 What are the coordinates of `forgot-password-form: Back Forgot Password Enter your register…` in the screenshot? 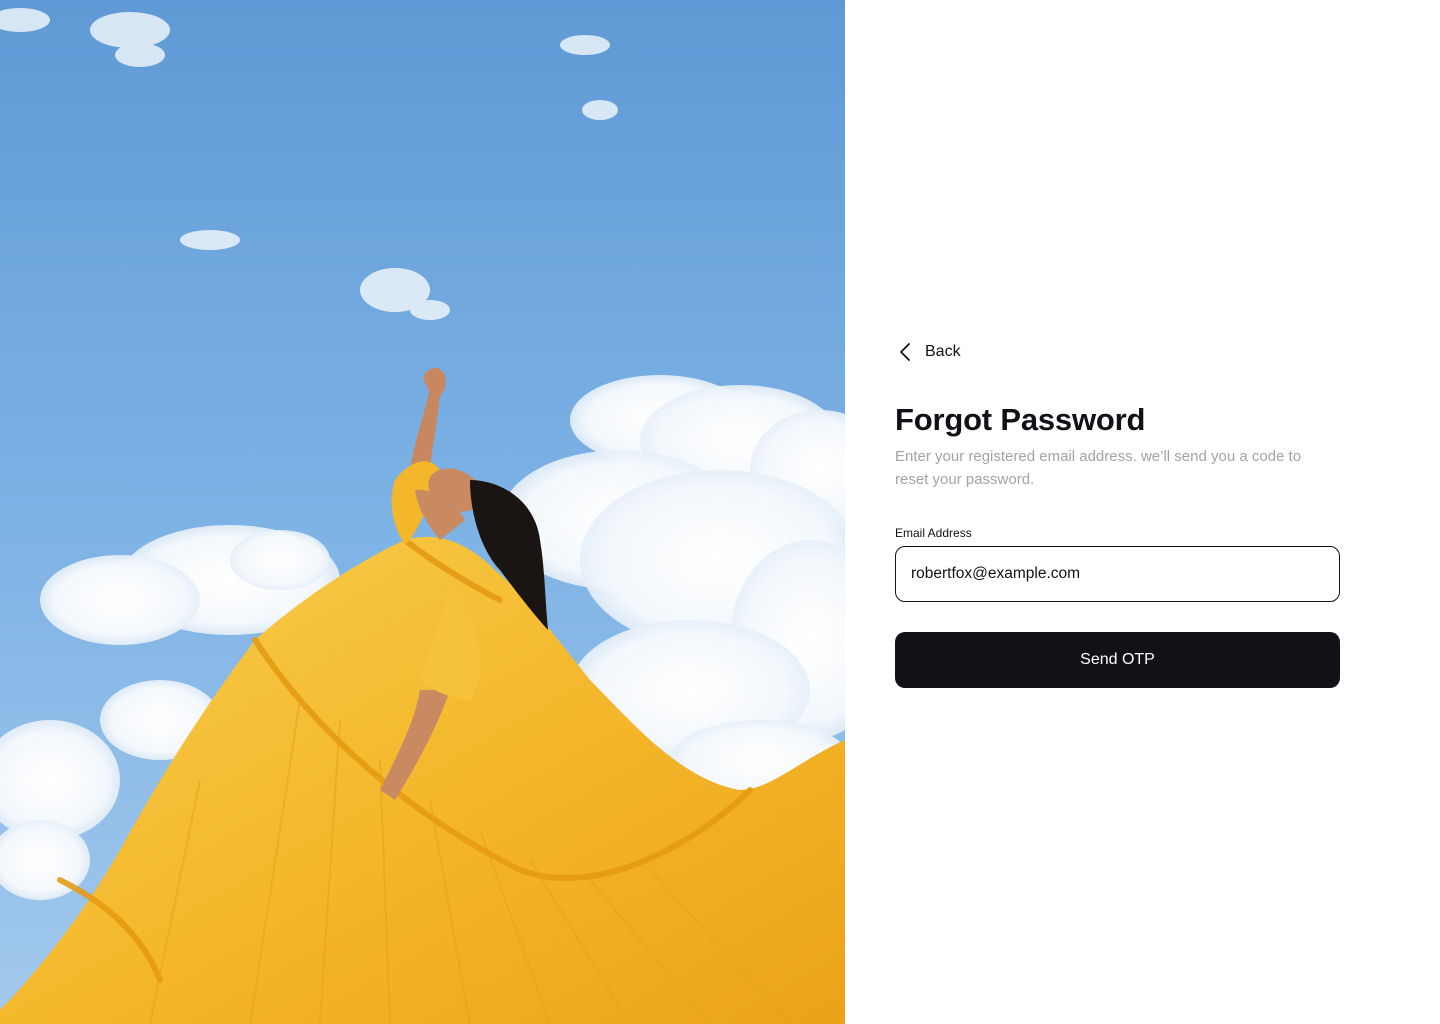 It's located at (1117, 513).